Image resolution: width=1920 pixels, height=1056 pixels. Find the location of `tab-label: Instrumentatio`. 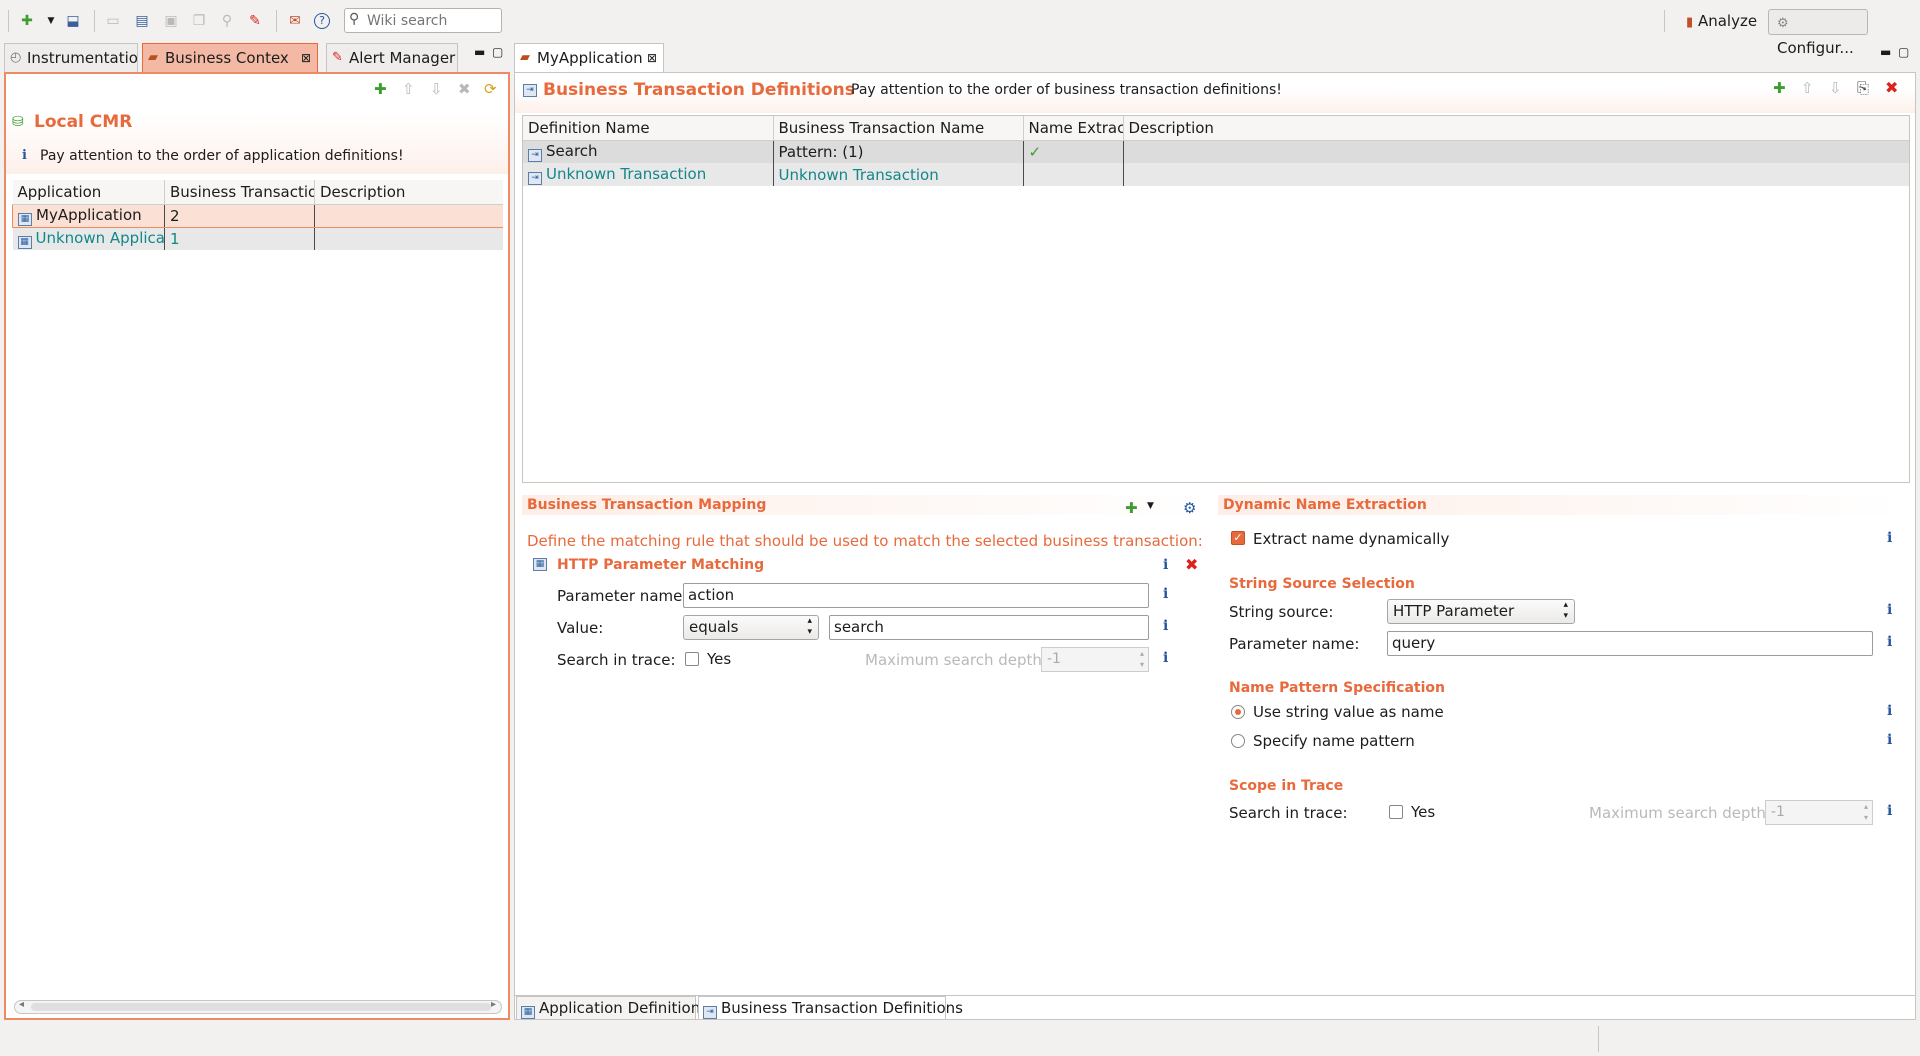

tab-label: Instrumentatio is located at coordinates (82, 58).